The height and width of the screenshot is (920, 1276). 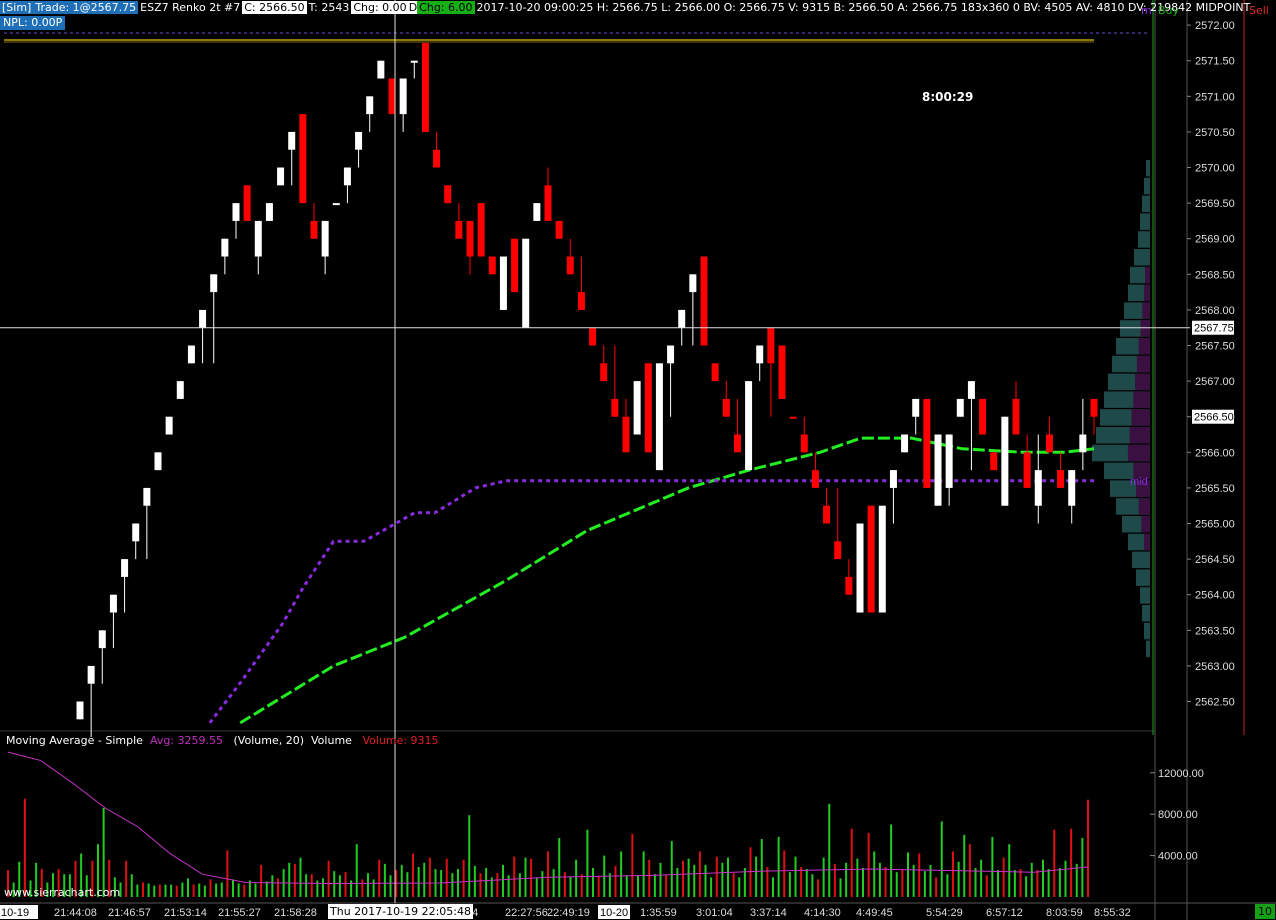 What do you see at coordinates (768, 913) in the screenshot?
I see `time-tick-label: 3:37:14` at bounding box center [768, 913].